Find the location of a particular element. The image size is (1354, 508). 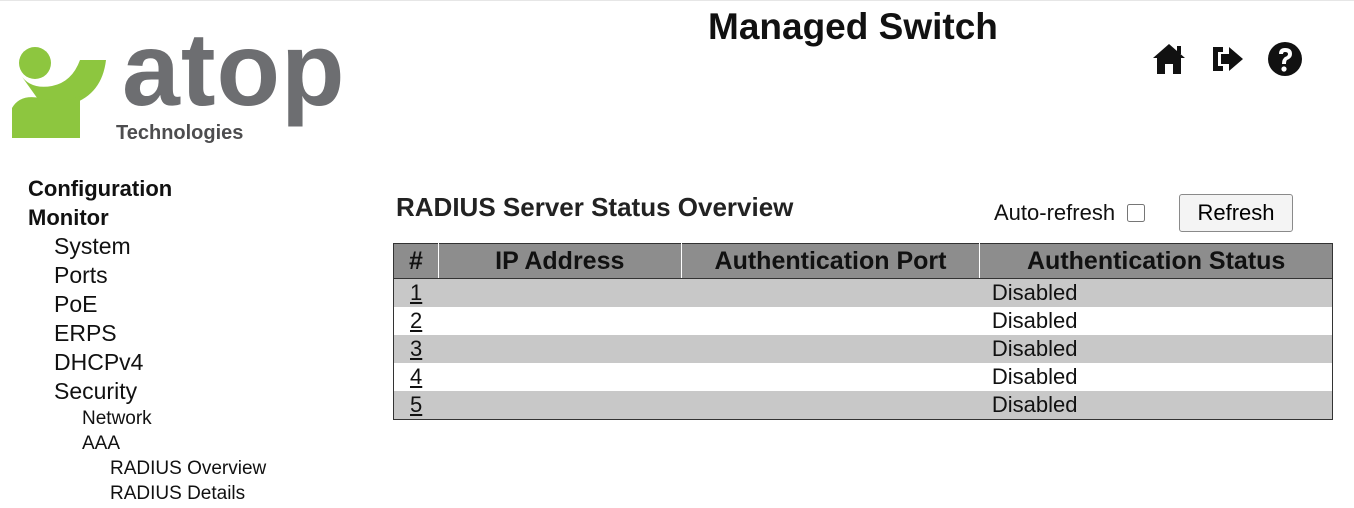

server-details-link: 3 is located at coordinates (416, 348).